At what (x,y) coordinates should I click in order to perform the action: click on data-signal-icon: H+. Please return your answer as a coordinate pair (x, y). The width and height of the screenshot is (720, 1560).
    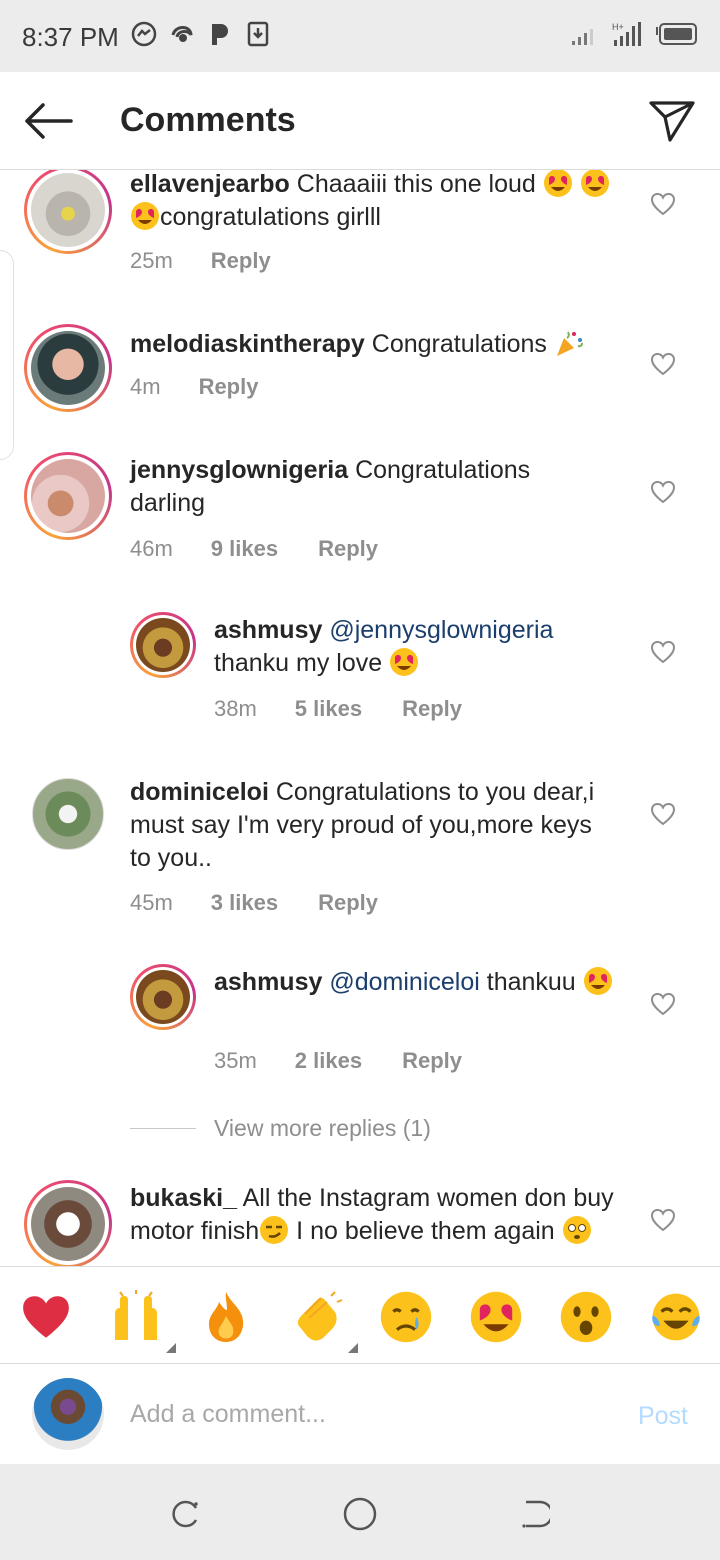
    Looking at the image, I should click on (627, 36).